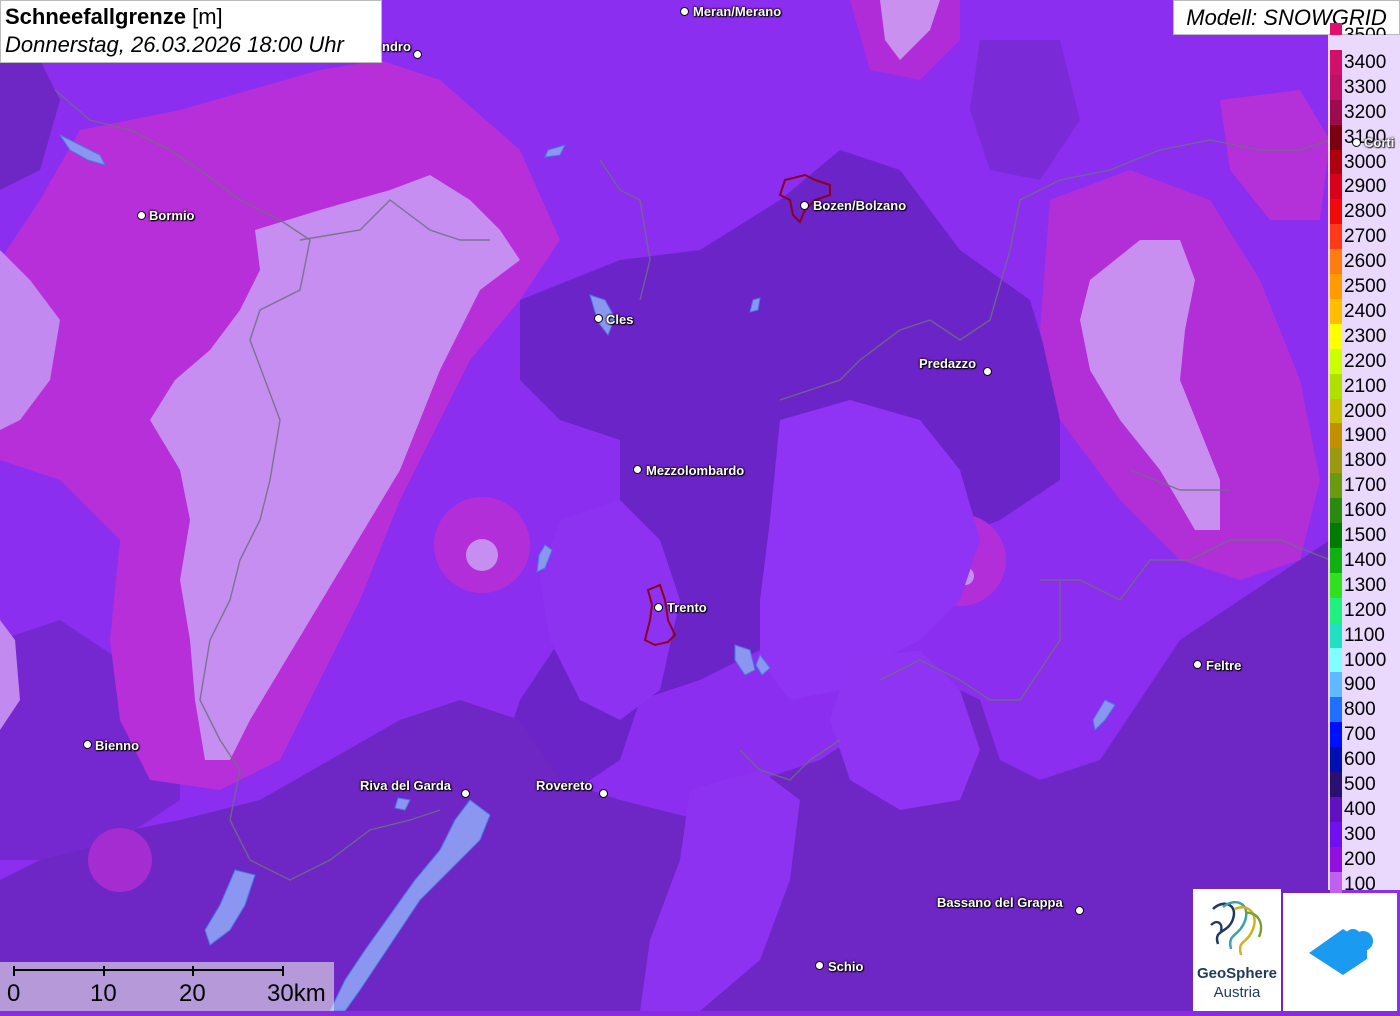 The image size is (1400, 1016). I want to click on legend-label: 900, so click(1360, 685).